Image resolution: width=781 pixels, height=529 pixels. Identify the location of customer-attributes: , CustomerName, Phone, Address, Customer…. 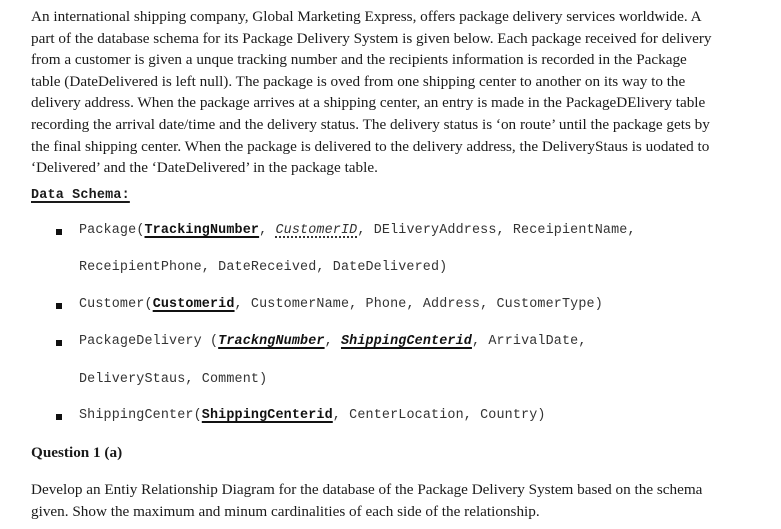
(418, 304).